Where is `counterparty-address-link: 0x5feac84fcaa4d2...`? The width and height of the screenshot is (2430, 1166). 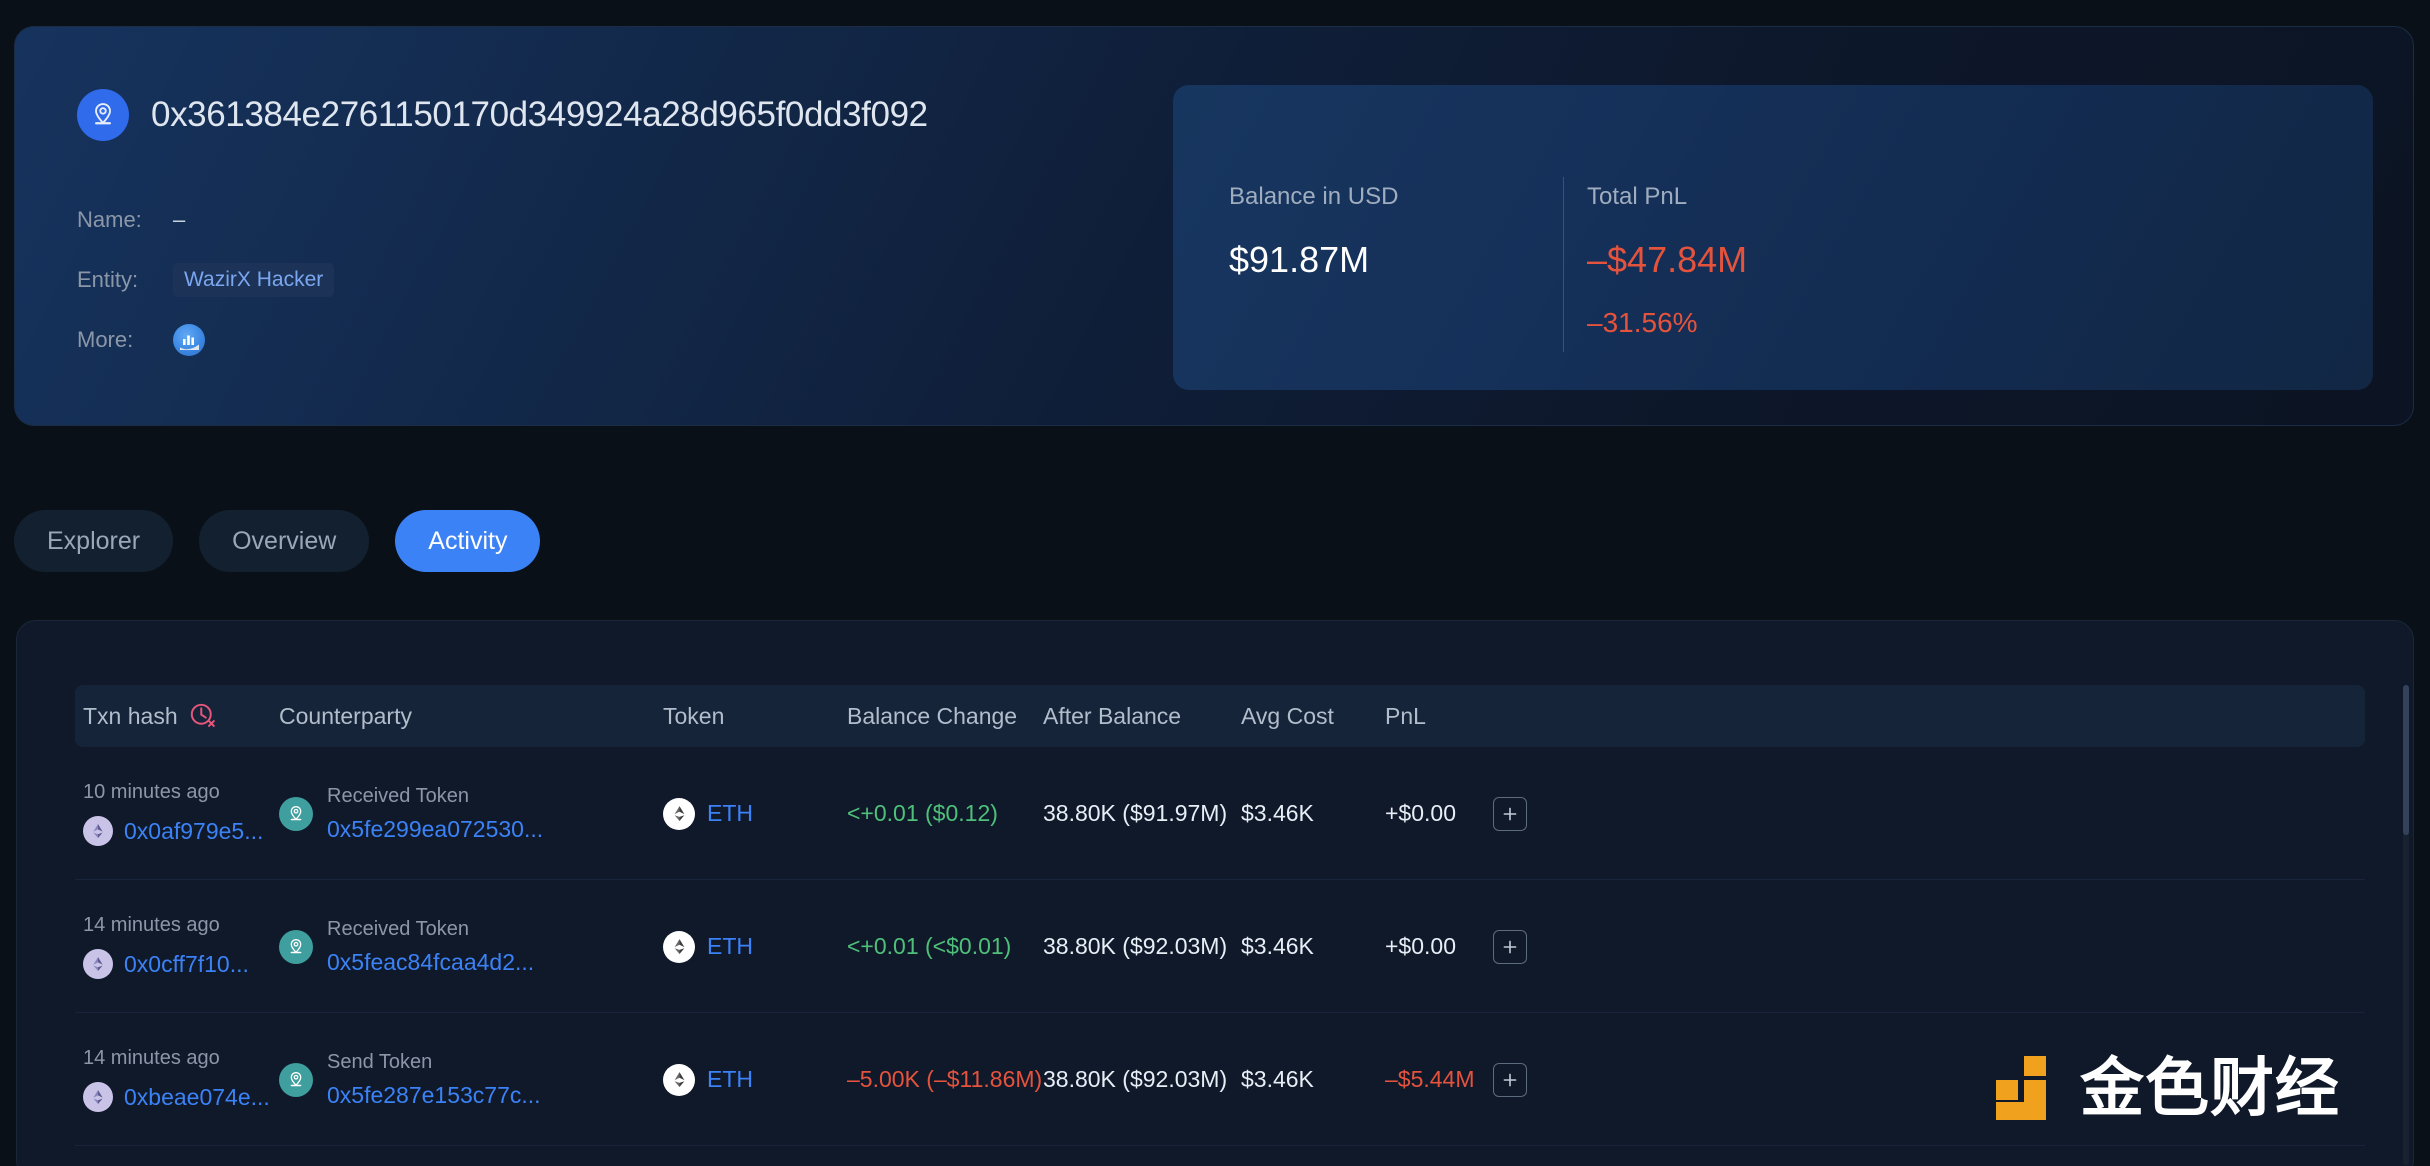
counterparty-address-link: 0x5feac84fcaa4d2... is located at coordinates (430, 962).